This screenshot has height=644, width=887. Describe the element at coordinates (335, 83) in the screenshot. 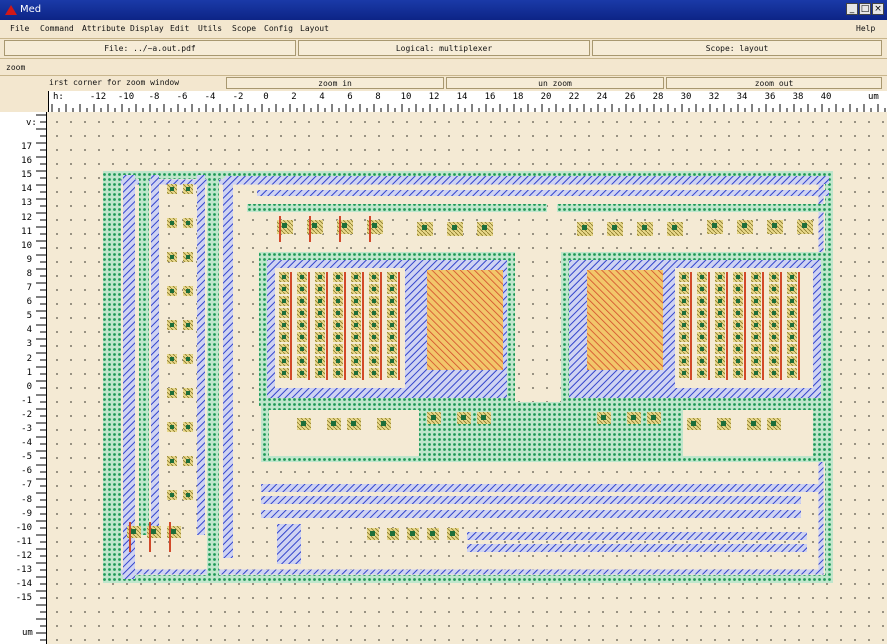

I see `zoom-in-button: zoom in` at that location.